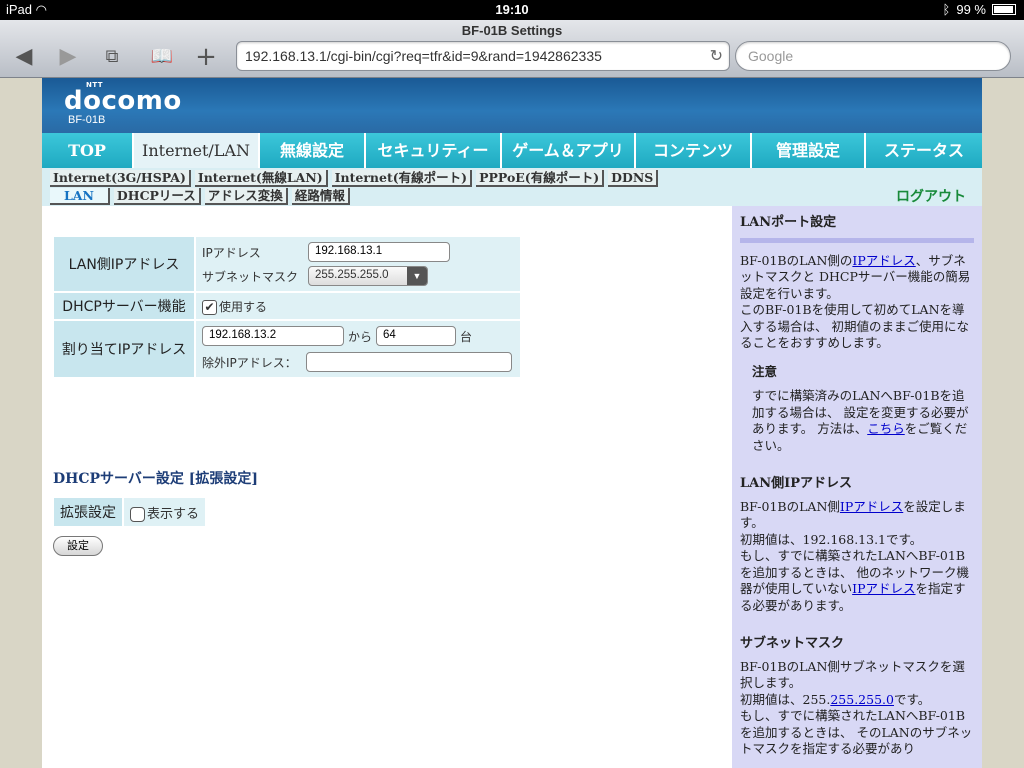 This screenshot has height=768, width=1024. I want to click on help-ip-link-3: IPアドレス, so click(883, 588).